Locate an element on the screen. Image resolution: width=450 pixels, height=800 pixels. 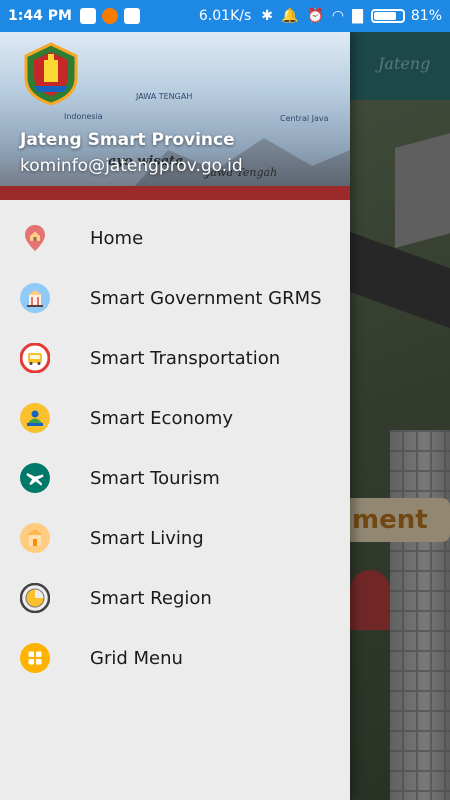
menu-item-smart-economy: Smart Economy is located at coordinates (175, 418).